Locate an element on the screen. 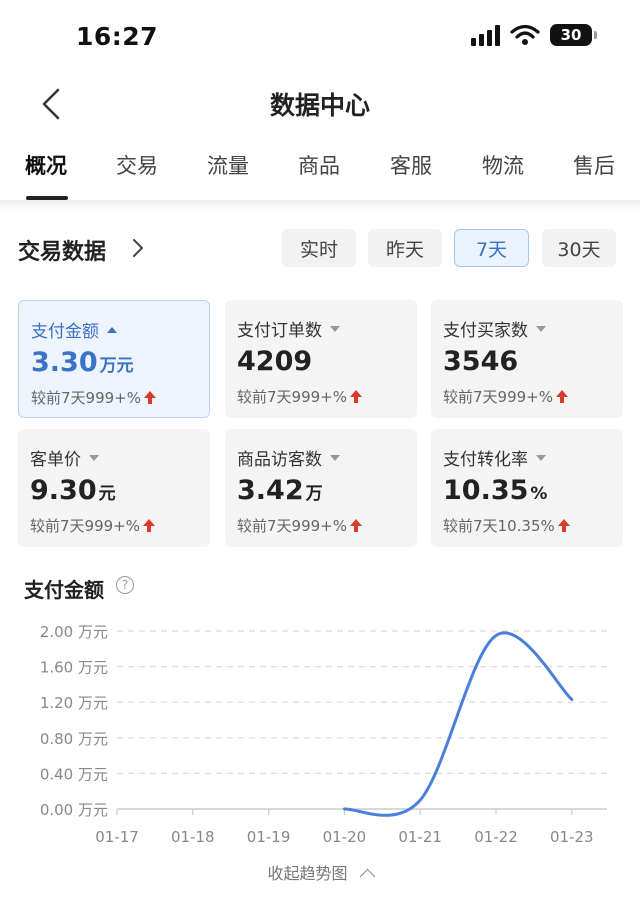 This screenshot has height=898, width=640. metric-label: 客单价 is located at coordinates (64, 457).